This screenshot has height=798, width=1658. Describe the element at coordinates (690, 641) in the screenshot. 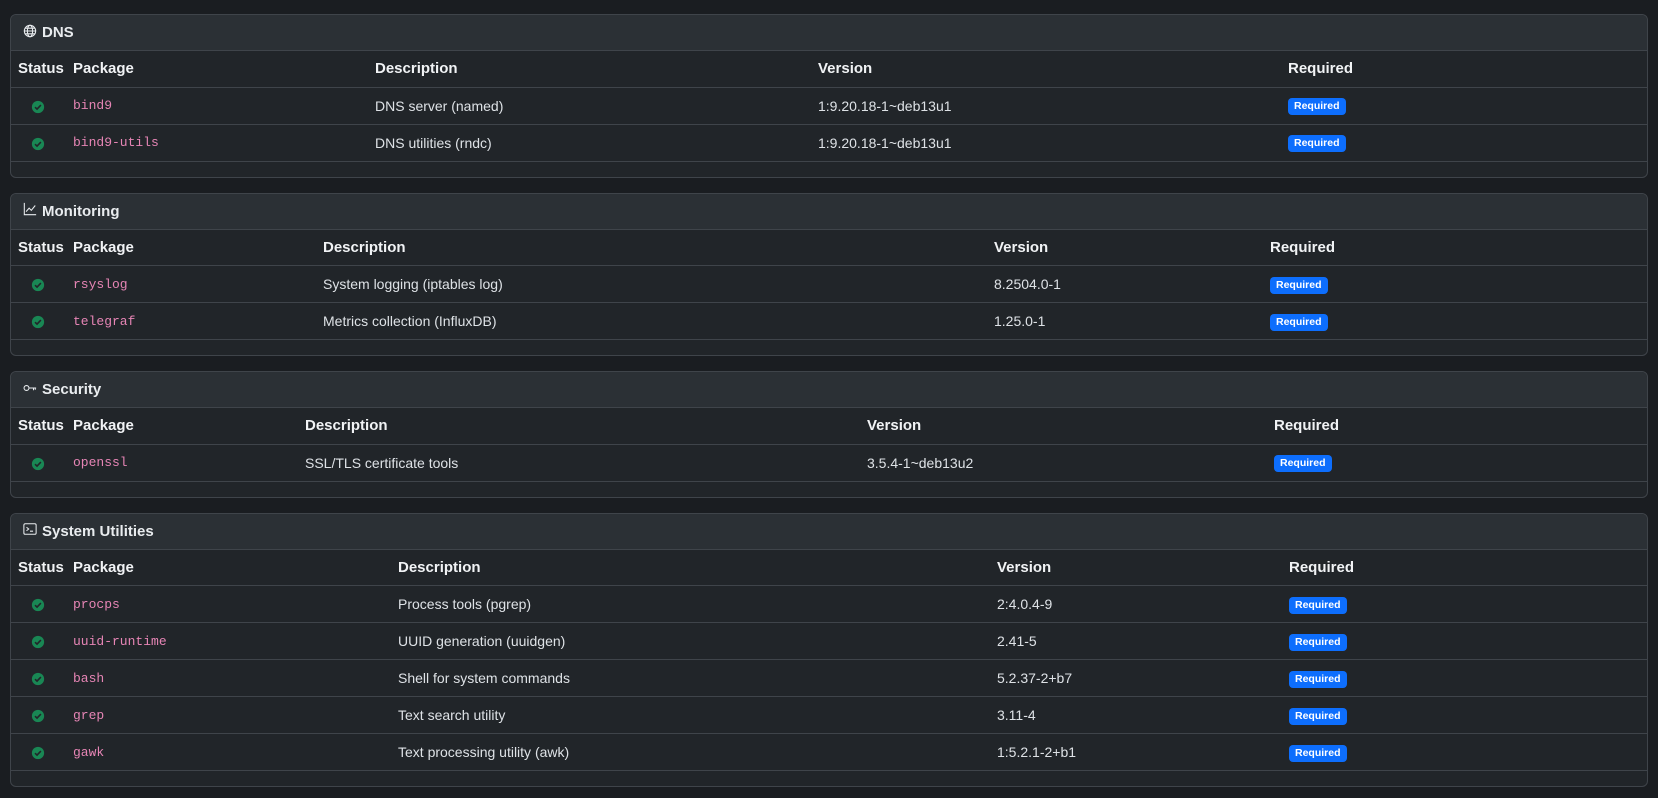

I see `package-description: UUID generation (uuidgen)` at that location.